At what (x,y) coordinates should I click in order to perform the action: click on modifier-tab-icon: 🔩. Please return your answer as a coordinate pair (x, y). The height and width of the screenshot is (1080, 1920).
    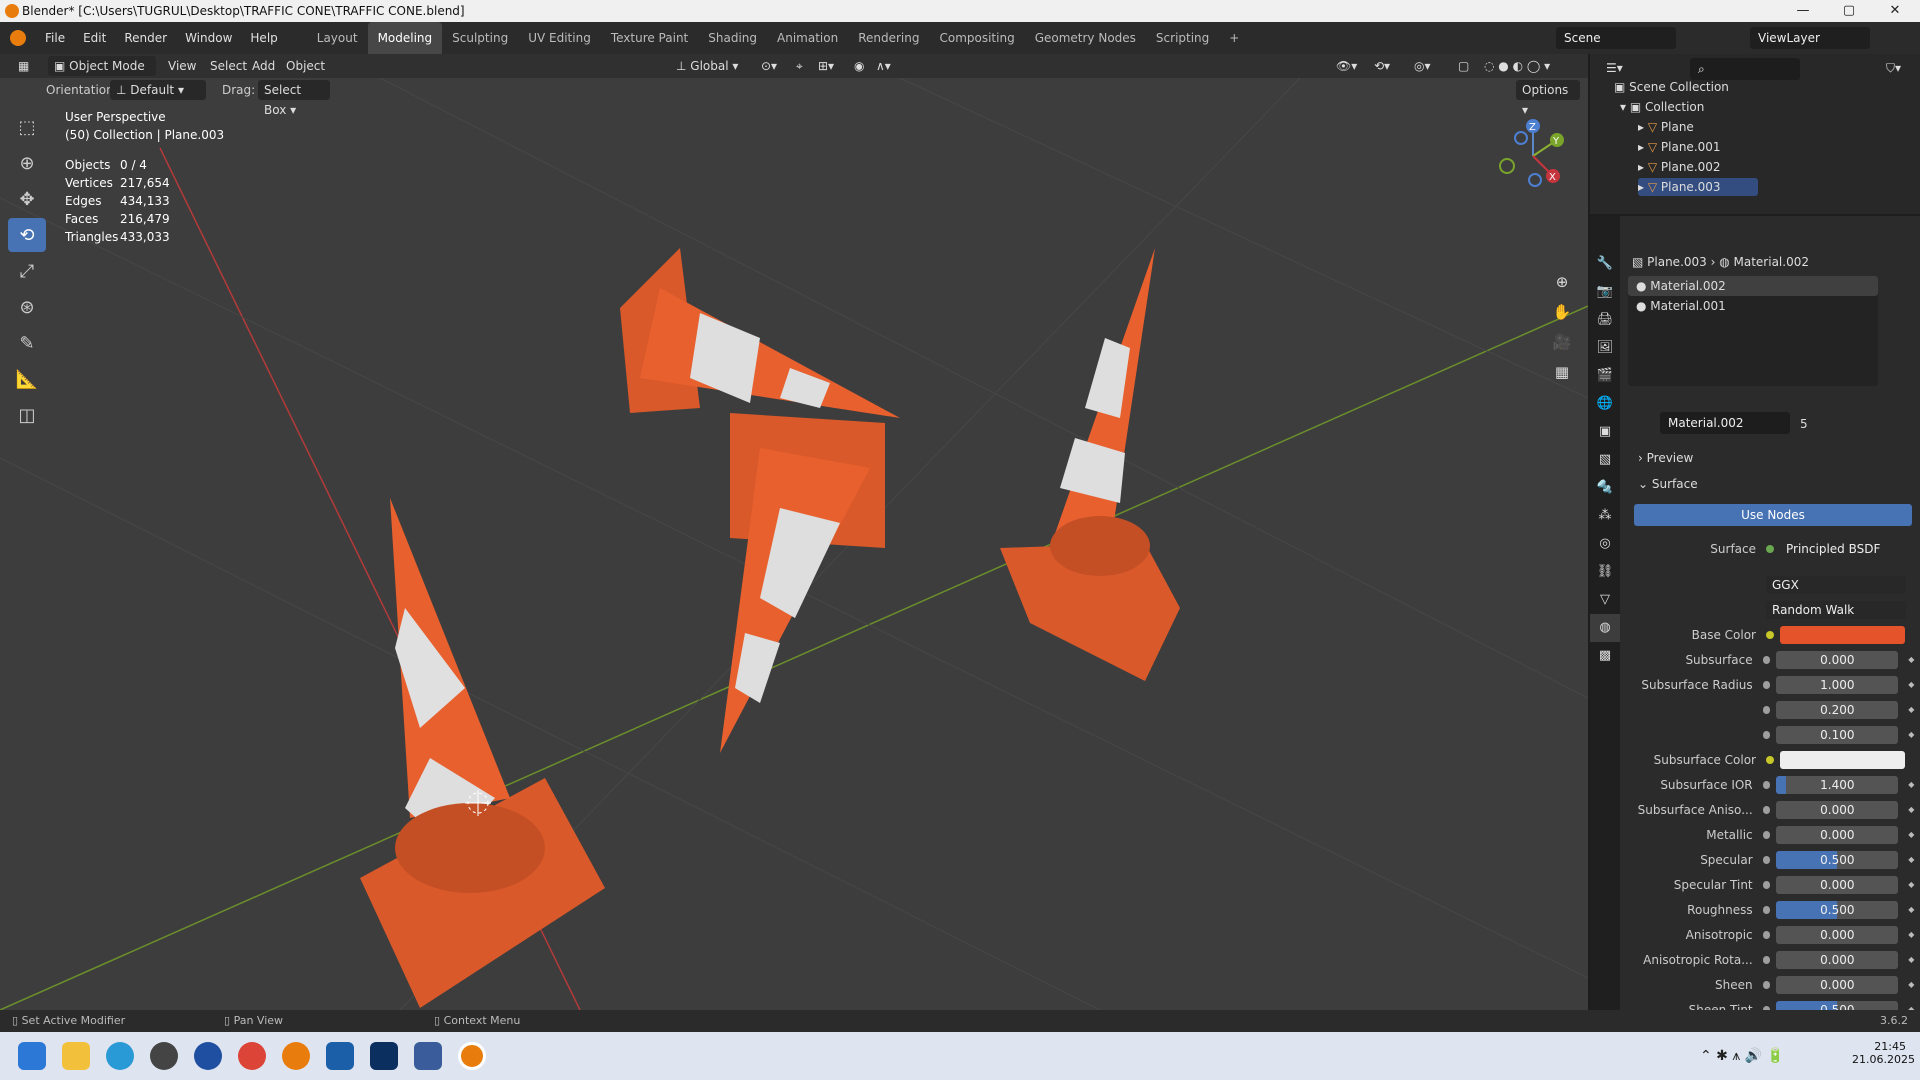
    Looking at the image, I should click on (1605, 488).